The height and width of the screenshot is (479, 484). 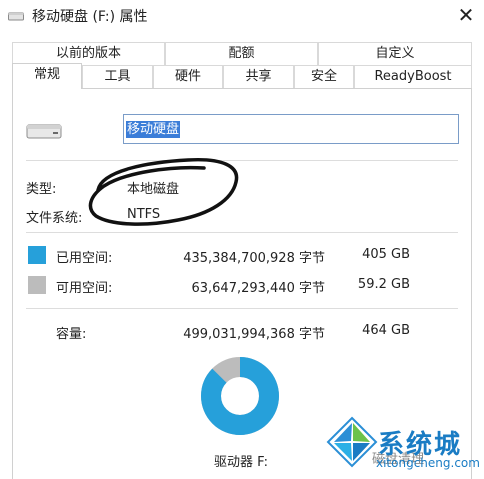 I want to click on free-space-label: 可用空间:, so click(x=84, y=288).